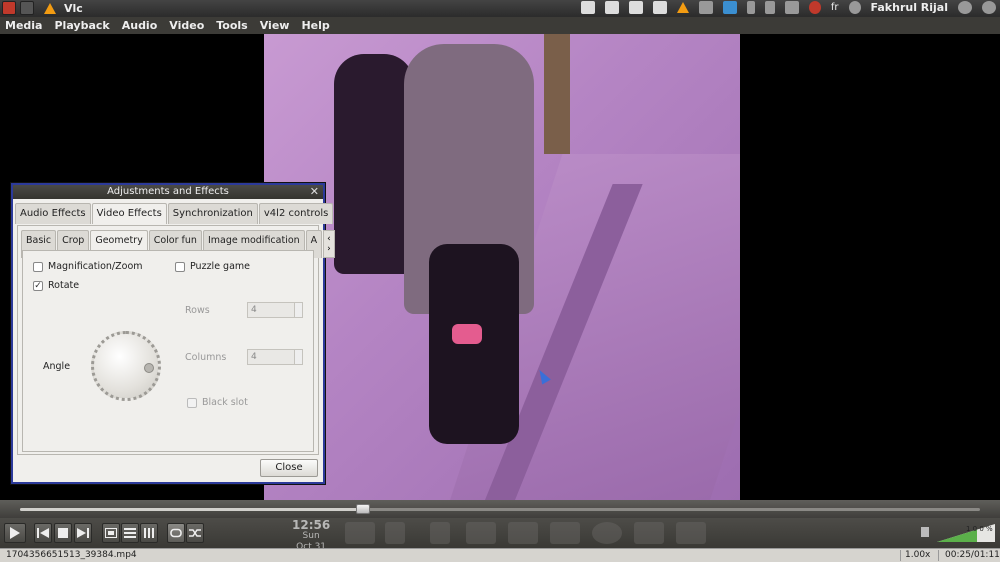 The height and width of the screenshot is (562, 1000). Describe the element at coordinates (298, 357) in the screenshot. I see `columns-spin-arrows` at that location.